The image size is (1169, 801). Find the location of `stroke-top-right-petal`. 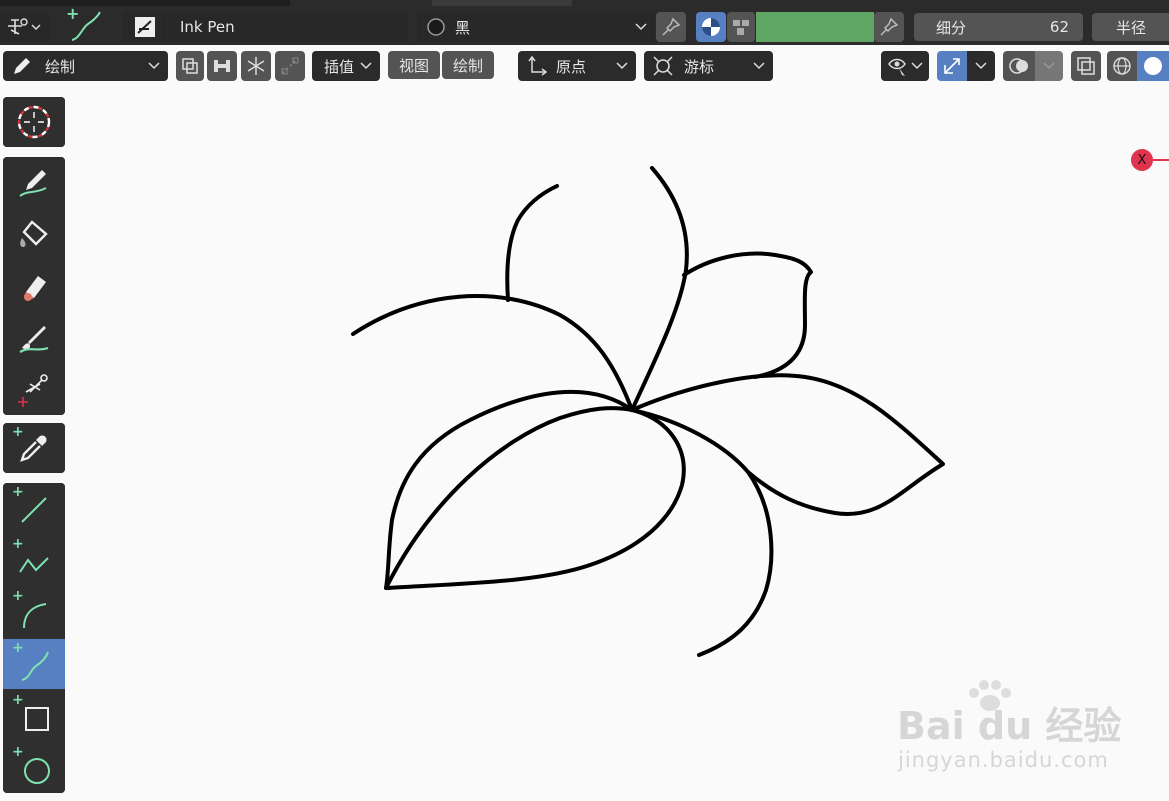

stroke-top-right-petal is located at coordinates (747, 315).